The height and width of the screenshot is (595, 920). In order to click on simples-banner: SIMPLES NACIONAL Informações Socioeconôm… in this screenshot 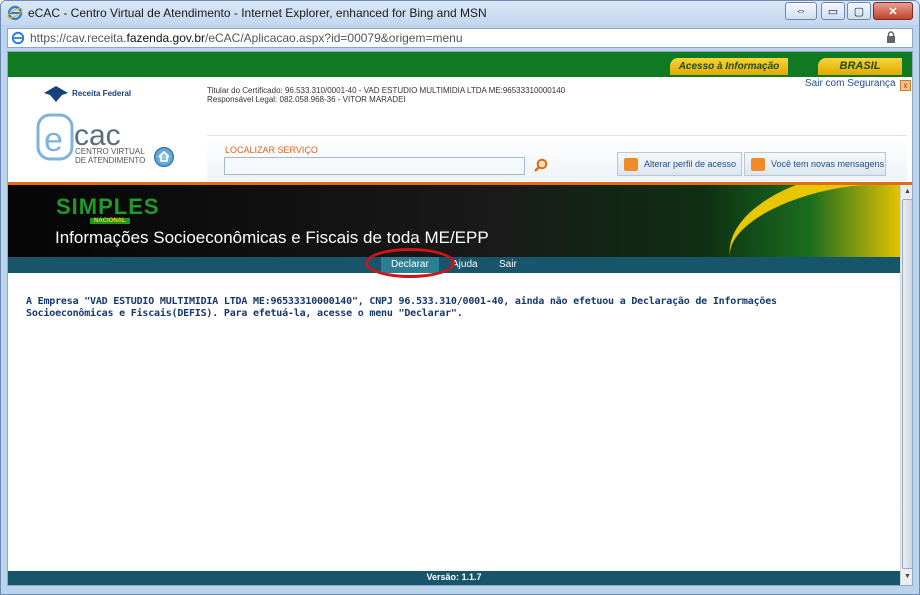, I will do `click(454, 221)`.